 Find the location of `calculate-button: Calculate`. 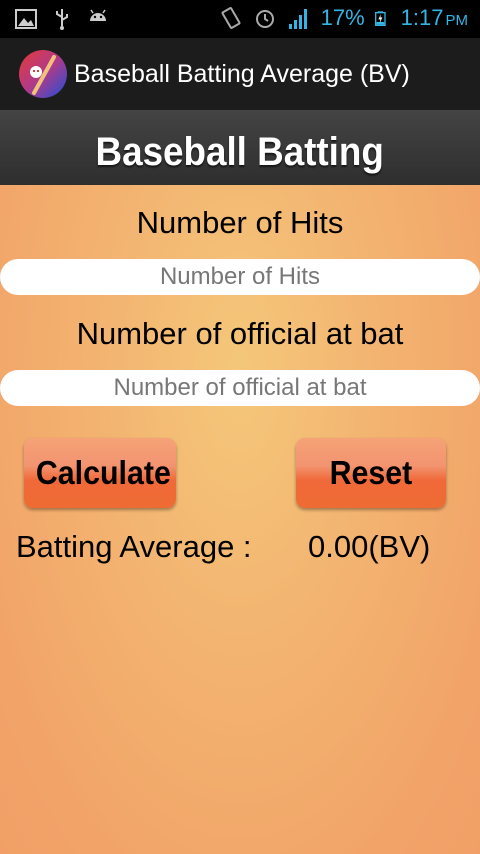

calculate-button: Calculate is located at coordinates (100, 473).